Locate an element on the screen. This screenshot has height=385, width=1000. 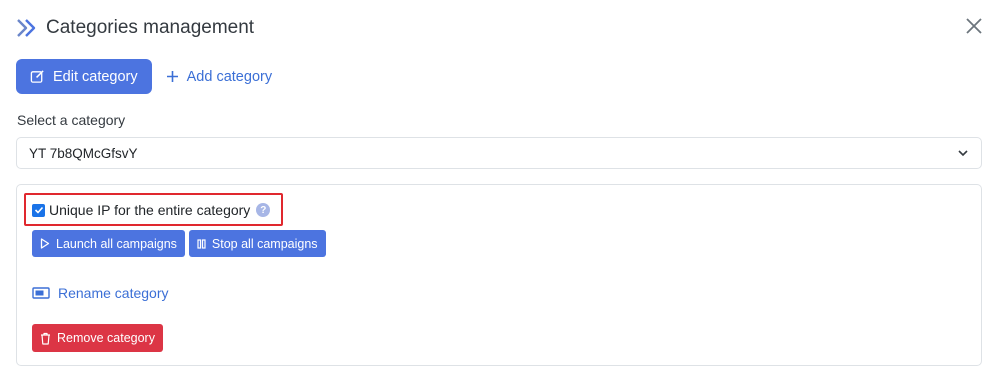
close-button is located at coordinates (974, 26).